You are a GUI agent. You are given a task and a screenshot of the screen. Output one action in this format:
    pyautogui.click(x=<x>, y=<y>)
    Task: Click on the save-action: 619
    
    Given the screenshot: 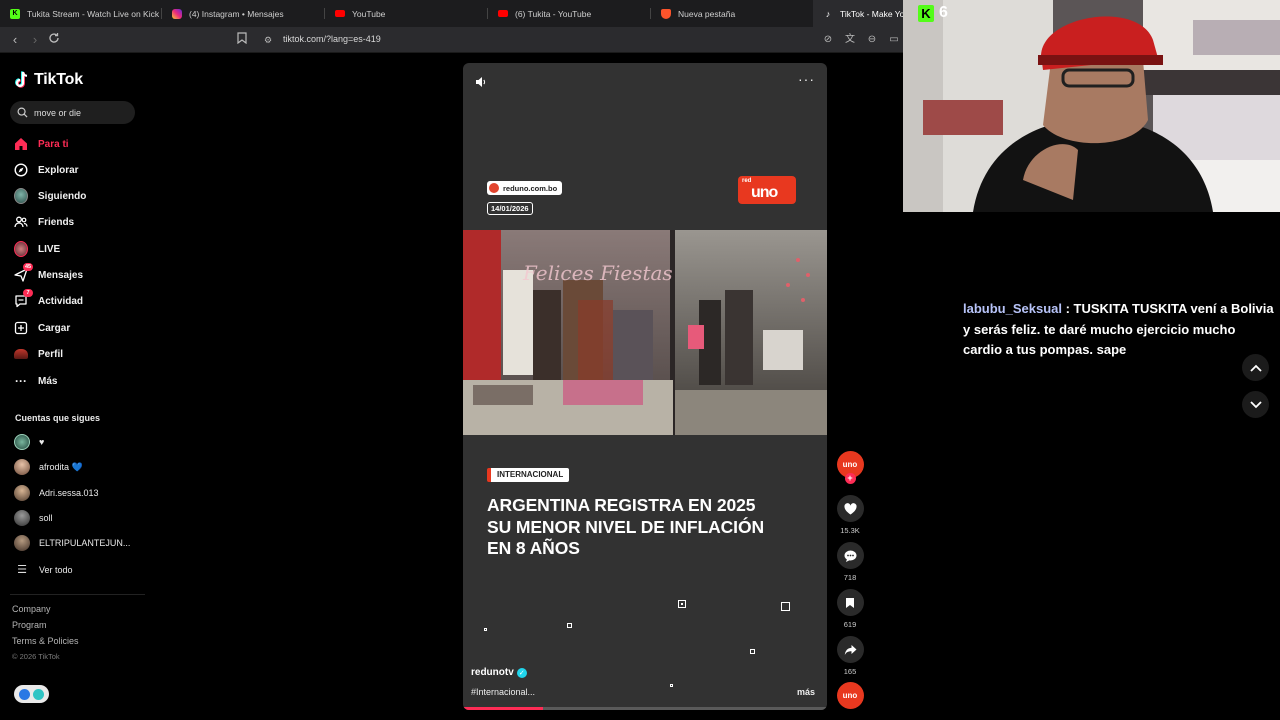 What is the action you would take?
    pyautogui.click(x=850, y=609)
    